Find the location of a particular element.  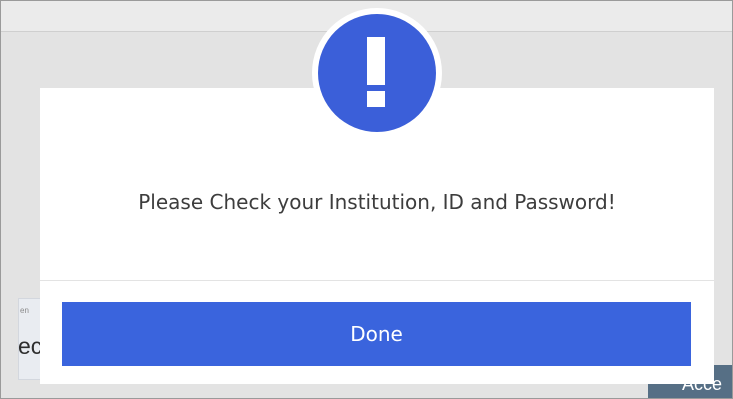

done-button: Done is located at coordinates (376, 334).